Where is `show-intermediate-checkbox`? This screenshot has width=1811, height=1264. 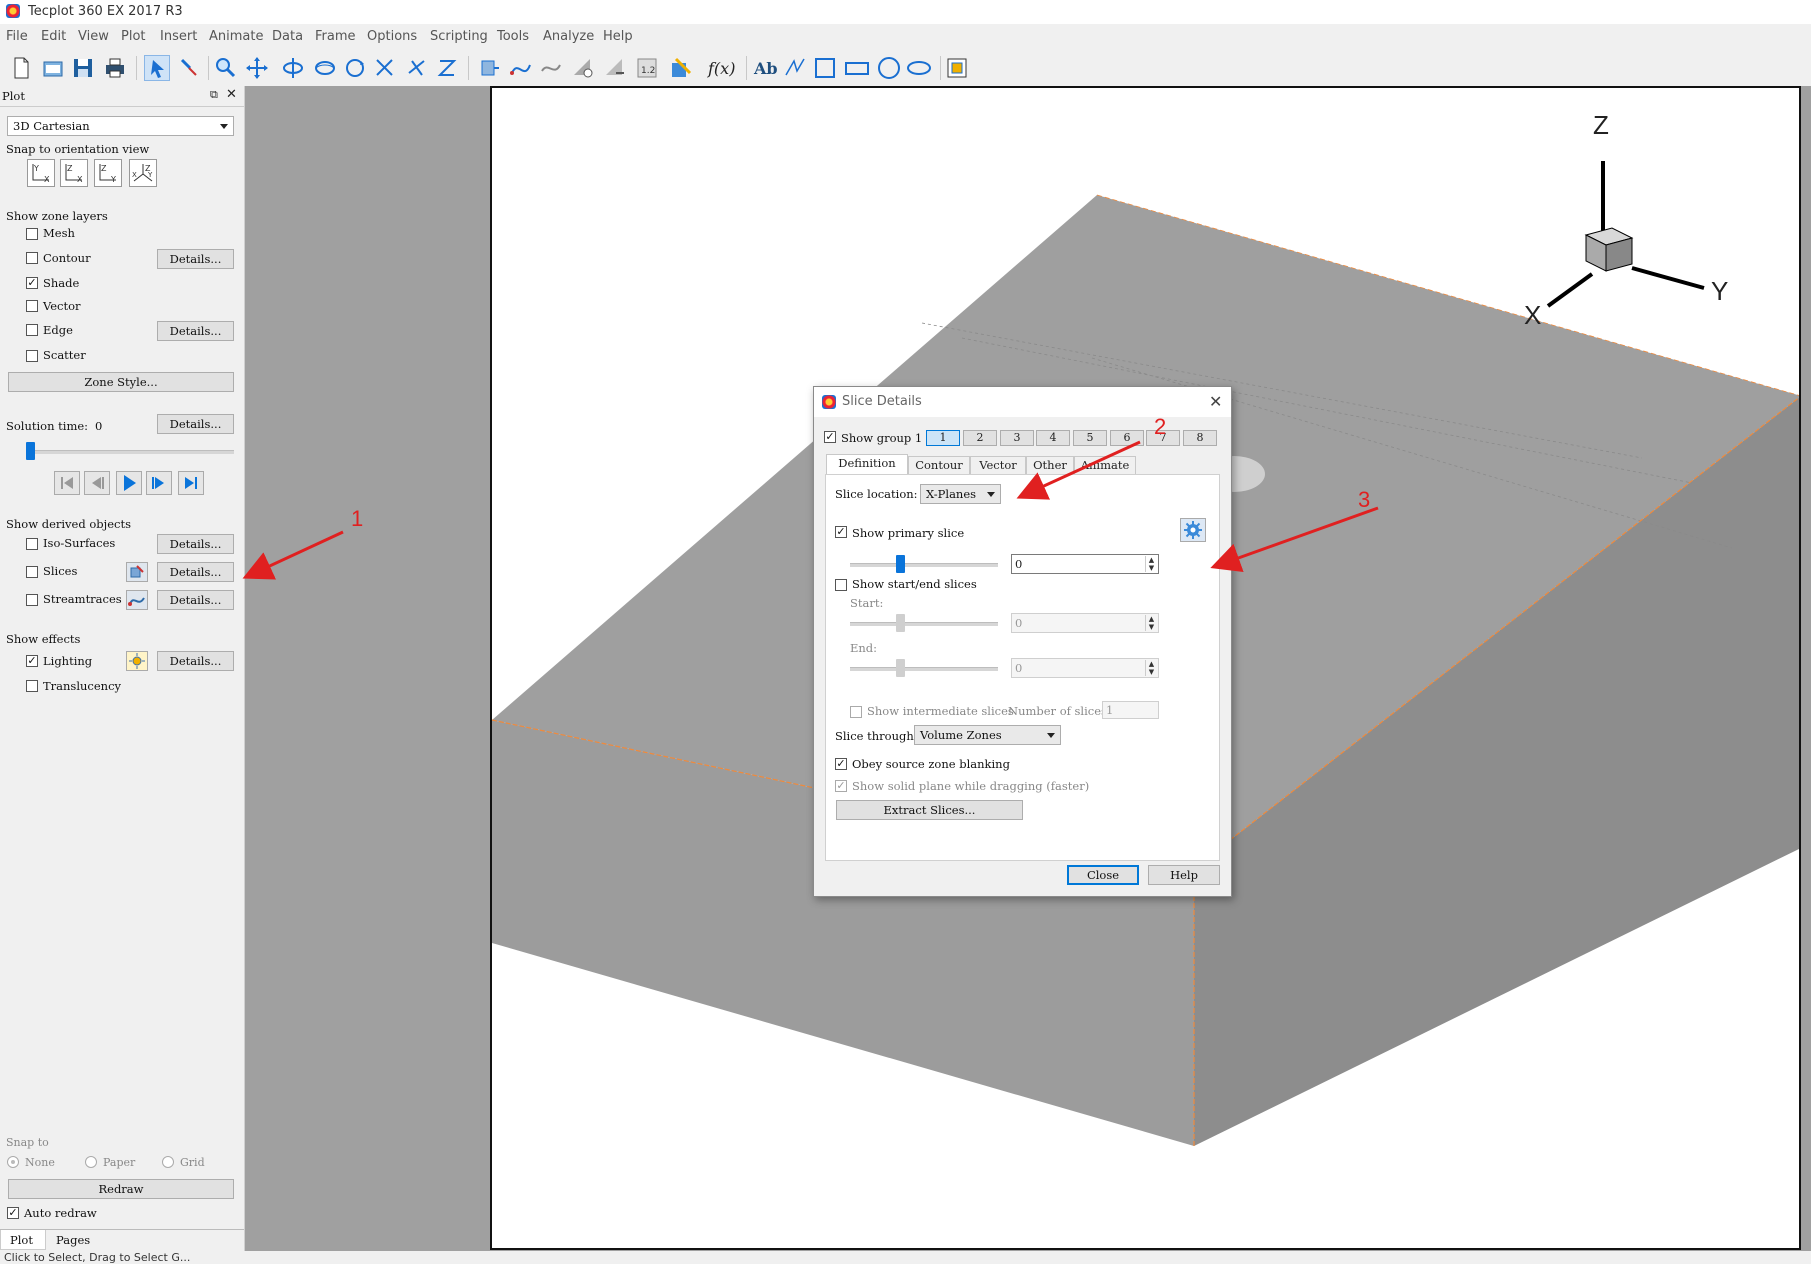
show-intermediate-checkbox is located at coordinates (856, 712).